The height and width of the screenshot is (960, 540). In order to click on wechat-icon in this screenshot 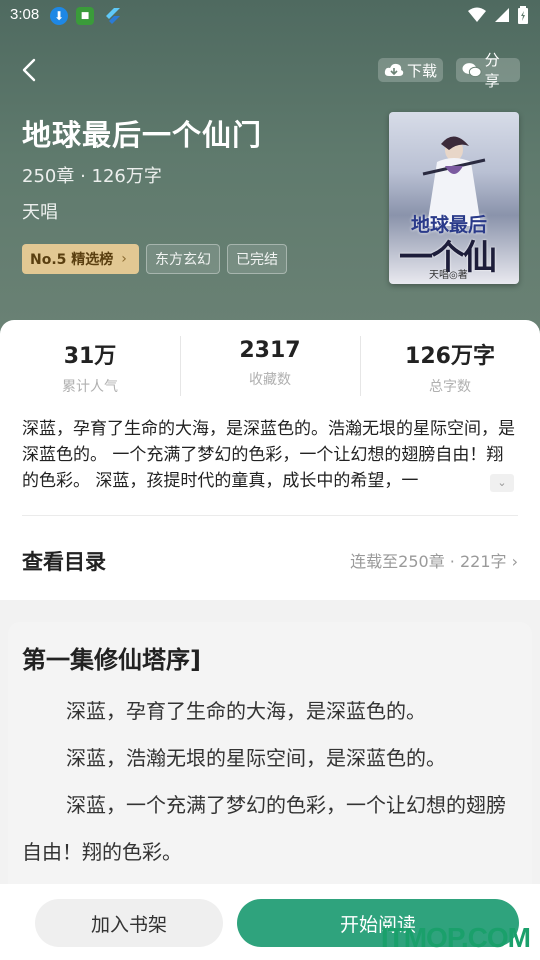, I will do `click(472, 70)`.